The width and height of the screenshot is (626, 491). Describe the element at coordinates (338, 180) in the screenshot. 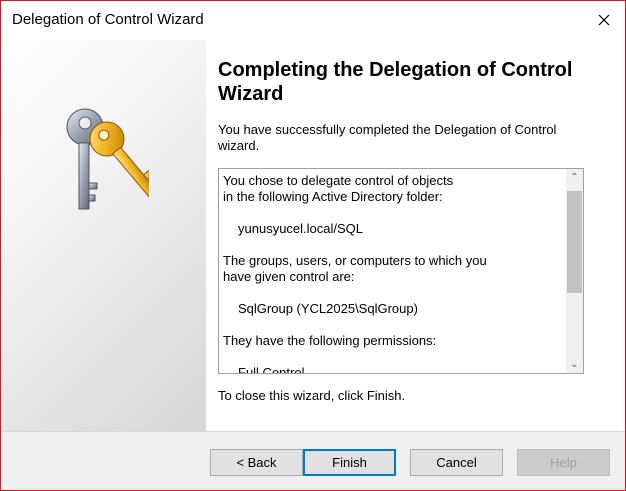

I see `summary-line: You chose to delegate control of objects` at that location.